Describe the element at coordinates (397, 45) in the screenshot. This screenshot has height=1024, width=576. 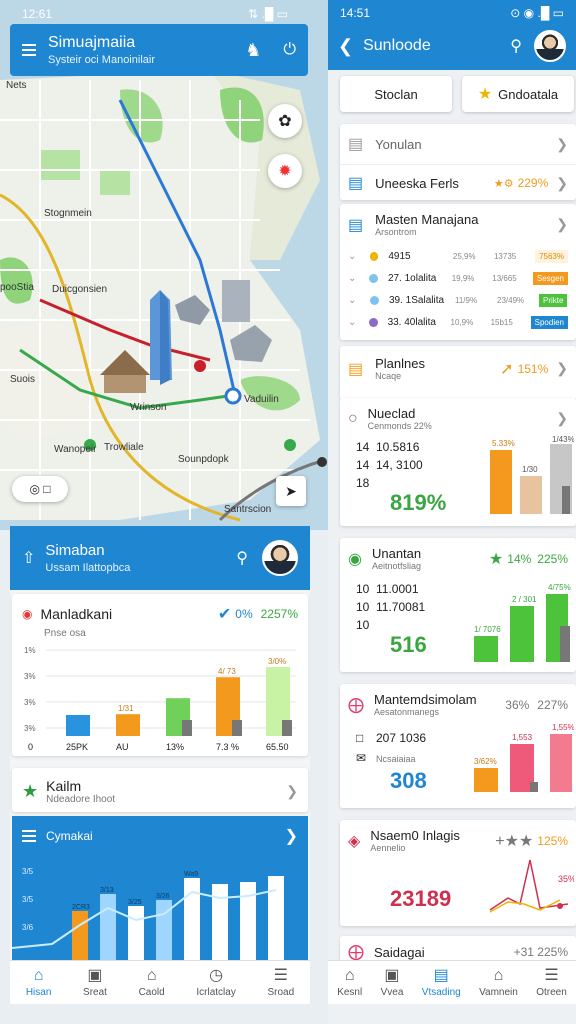
I see `right-app-title: Sunloode` at that location.